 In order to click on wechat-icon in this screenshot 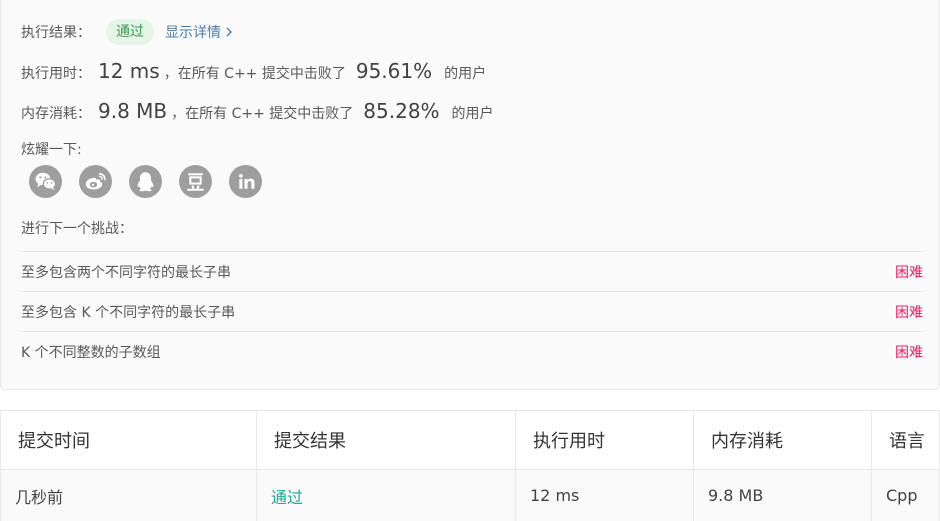, I will do `click(46, 181)`.